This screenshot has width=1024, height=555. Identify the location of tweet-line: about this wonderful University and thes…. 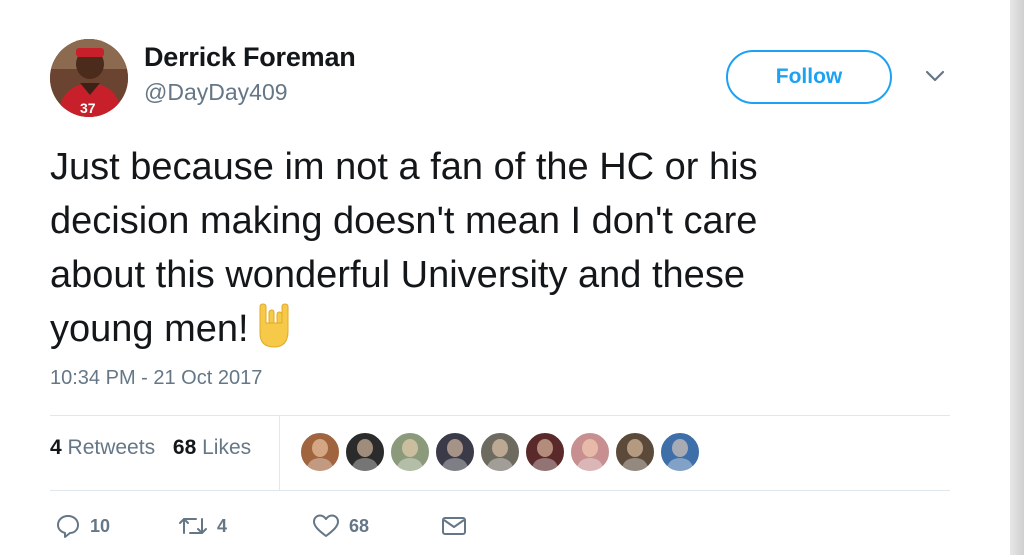
(397, 275).